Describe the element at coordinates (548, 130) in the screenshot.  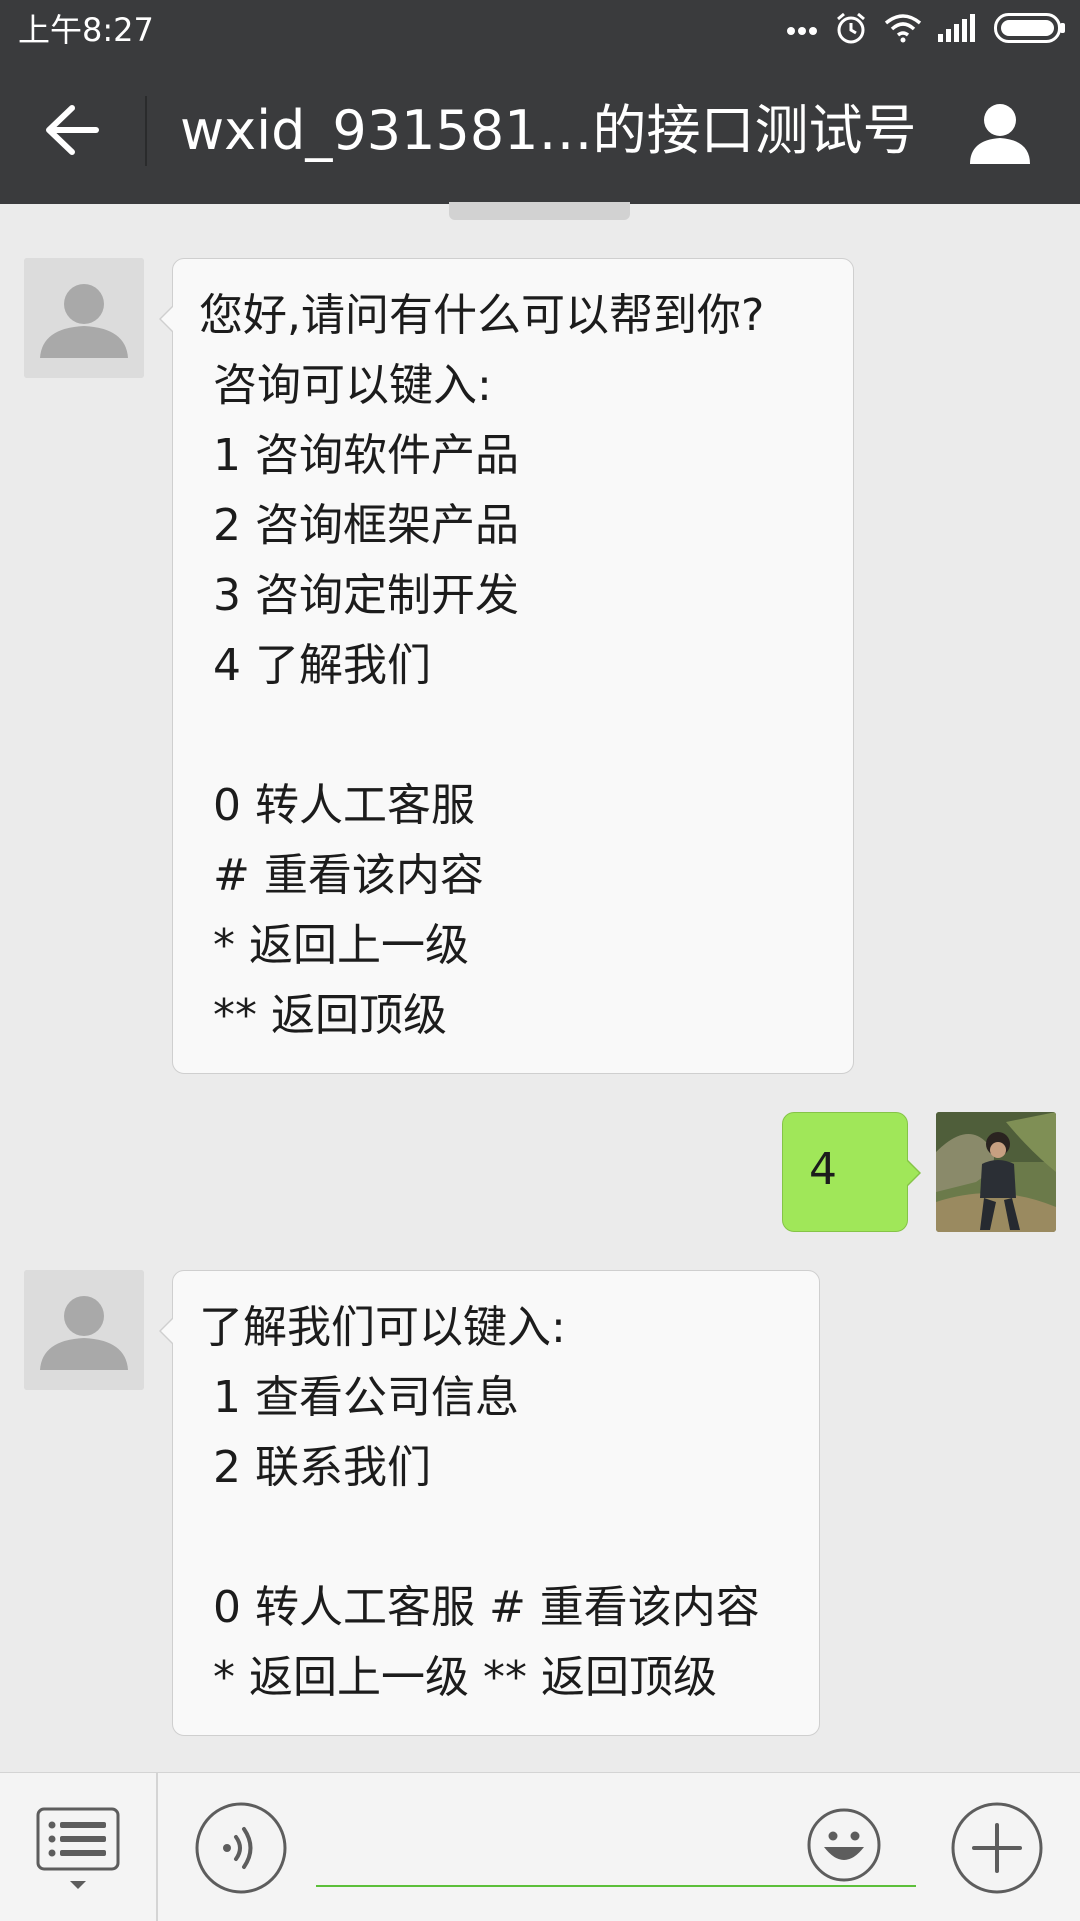
I see `chat-title: wxid_931581…的接口测试号` at that location.